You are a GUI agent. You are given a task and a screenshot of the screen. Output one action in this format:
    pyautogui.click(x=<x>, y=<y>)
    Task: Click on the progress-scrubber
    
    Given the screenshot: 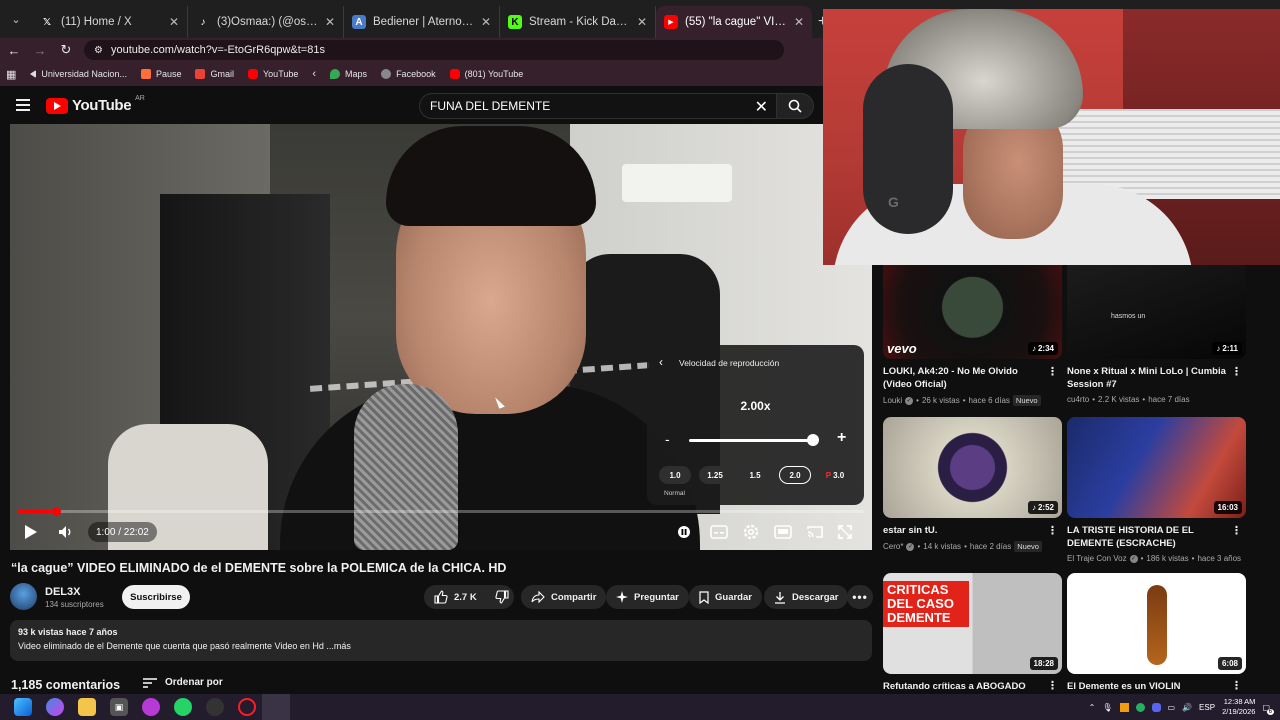 What is the action you would take?
    pyautogui.click(x=57, y=511)
    